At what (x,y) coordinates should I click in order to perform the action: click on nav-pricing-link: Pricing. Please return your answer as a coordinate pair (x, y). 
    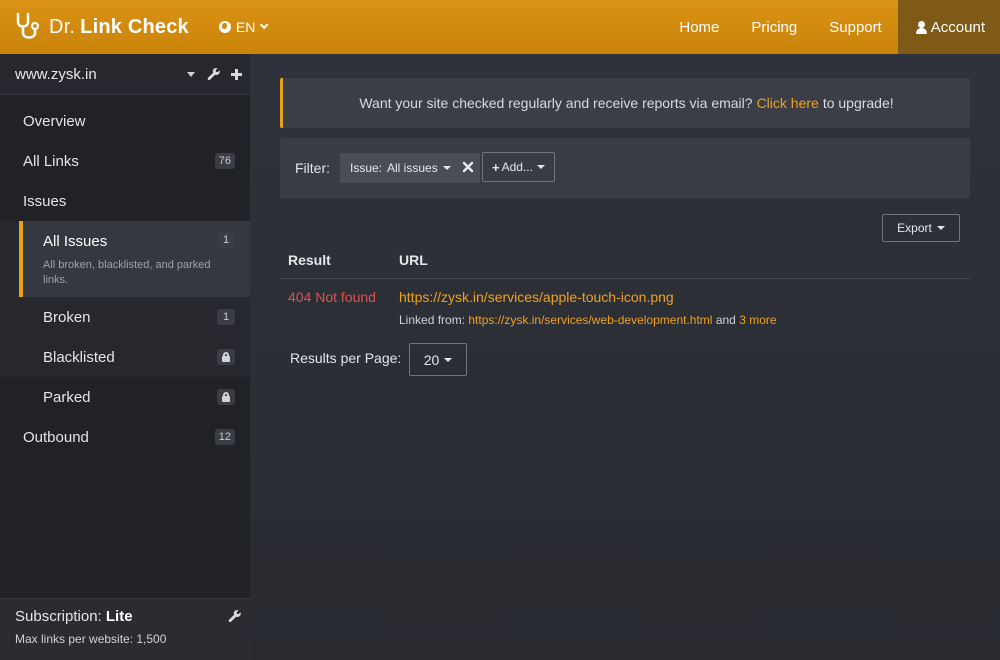
    Looking at the image, I should click on (774, 27).